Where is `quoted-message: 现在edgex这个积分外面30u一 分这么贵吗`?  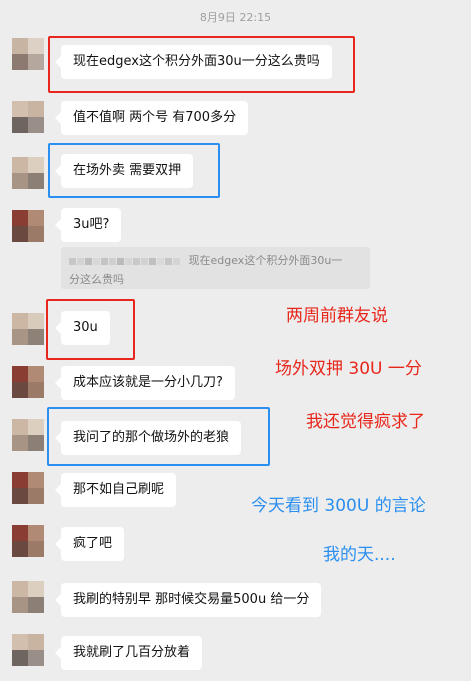
quoted-message: 现在edgex这个积分外面30u一 分这么贵吗 is located at coordinates (215, 268).